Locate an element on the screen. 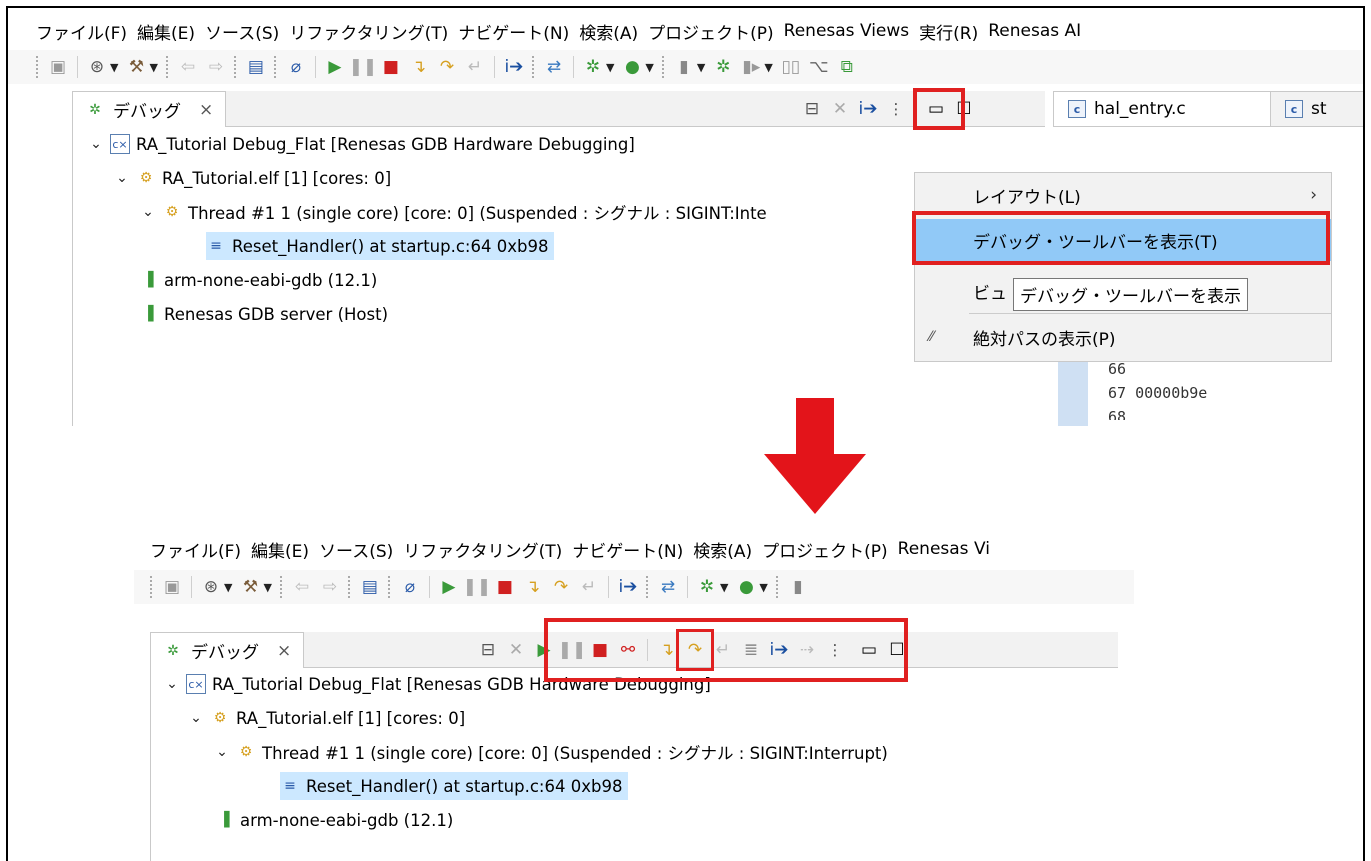  tree-label: Reset_Handler() at startup.c:64 0xb98 is located at coordinates (464, 786).